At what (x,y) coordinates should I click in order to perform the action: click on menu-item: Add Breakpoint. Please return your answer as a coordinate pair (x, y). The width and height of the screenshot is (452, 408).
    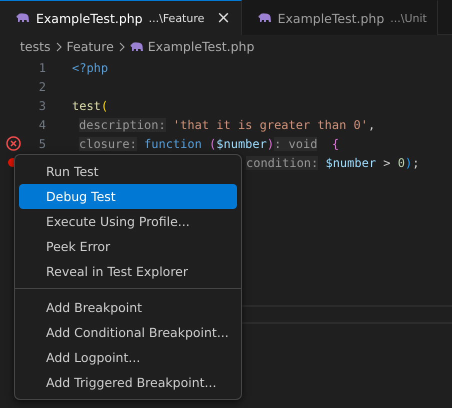
    Looking at the image, I should click on (128, 307).